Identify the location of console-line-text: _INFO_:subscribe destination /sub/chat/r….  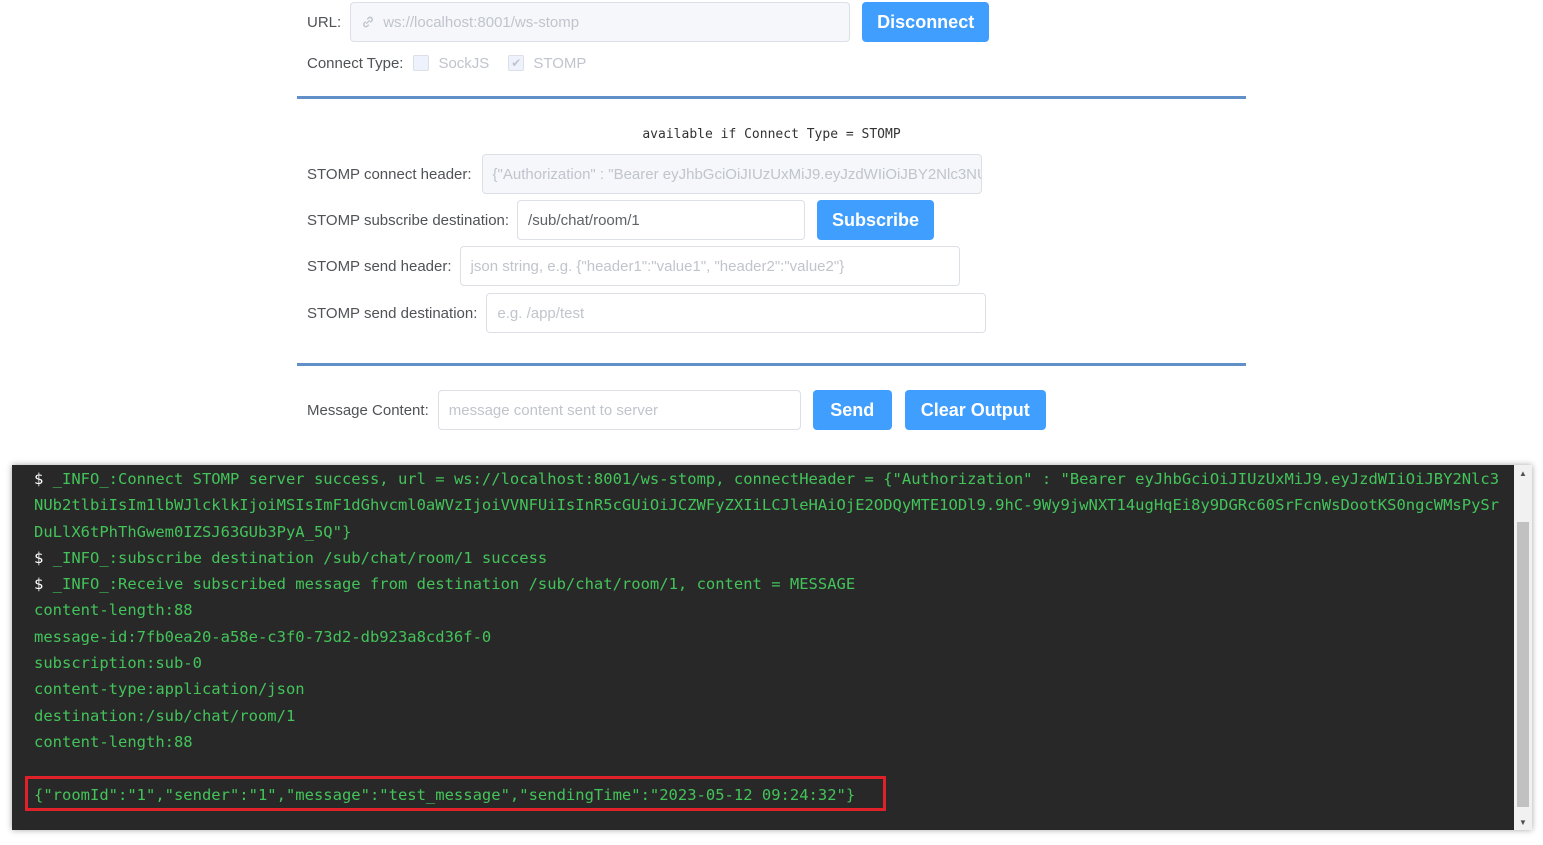
(300, 557).